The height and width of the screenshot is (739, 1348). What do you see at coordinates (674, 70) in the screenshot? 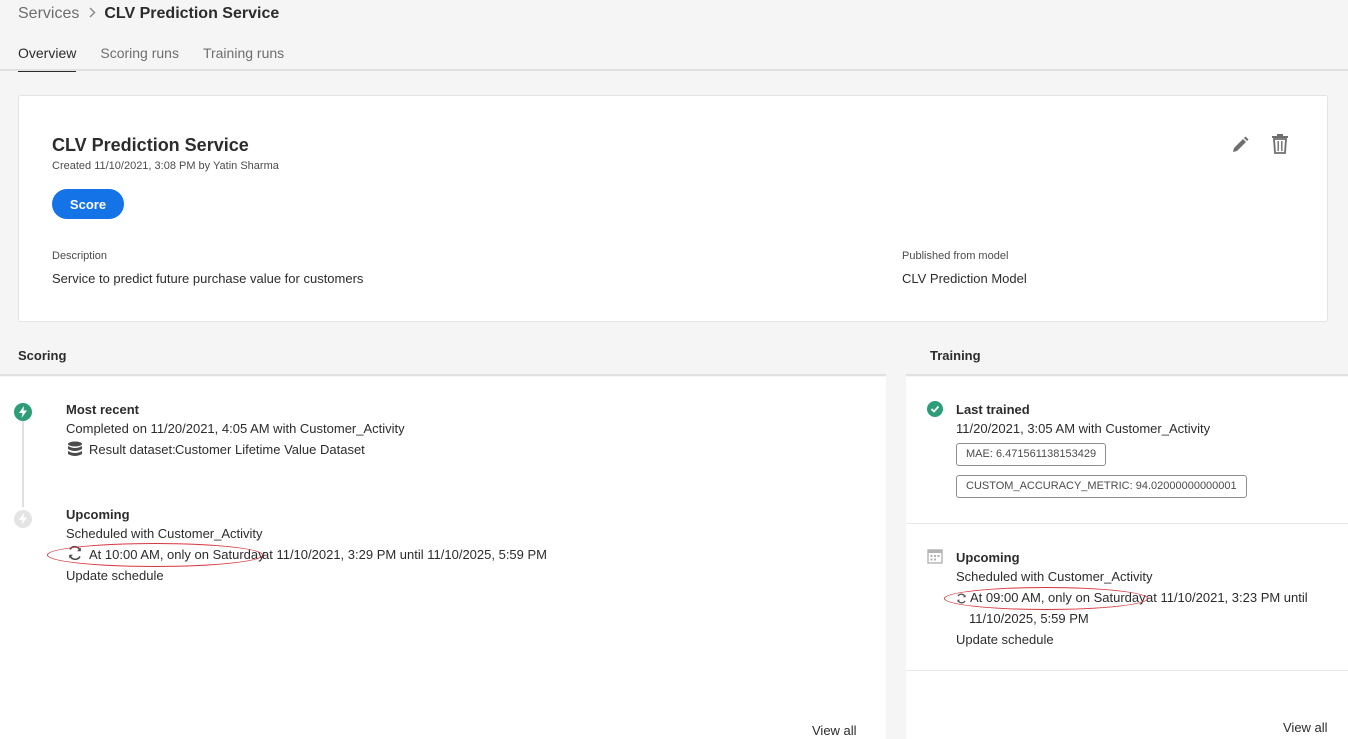
I see `tabs-divider` at bounding box center [674, 70].